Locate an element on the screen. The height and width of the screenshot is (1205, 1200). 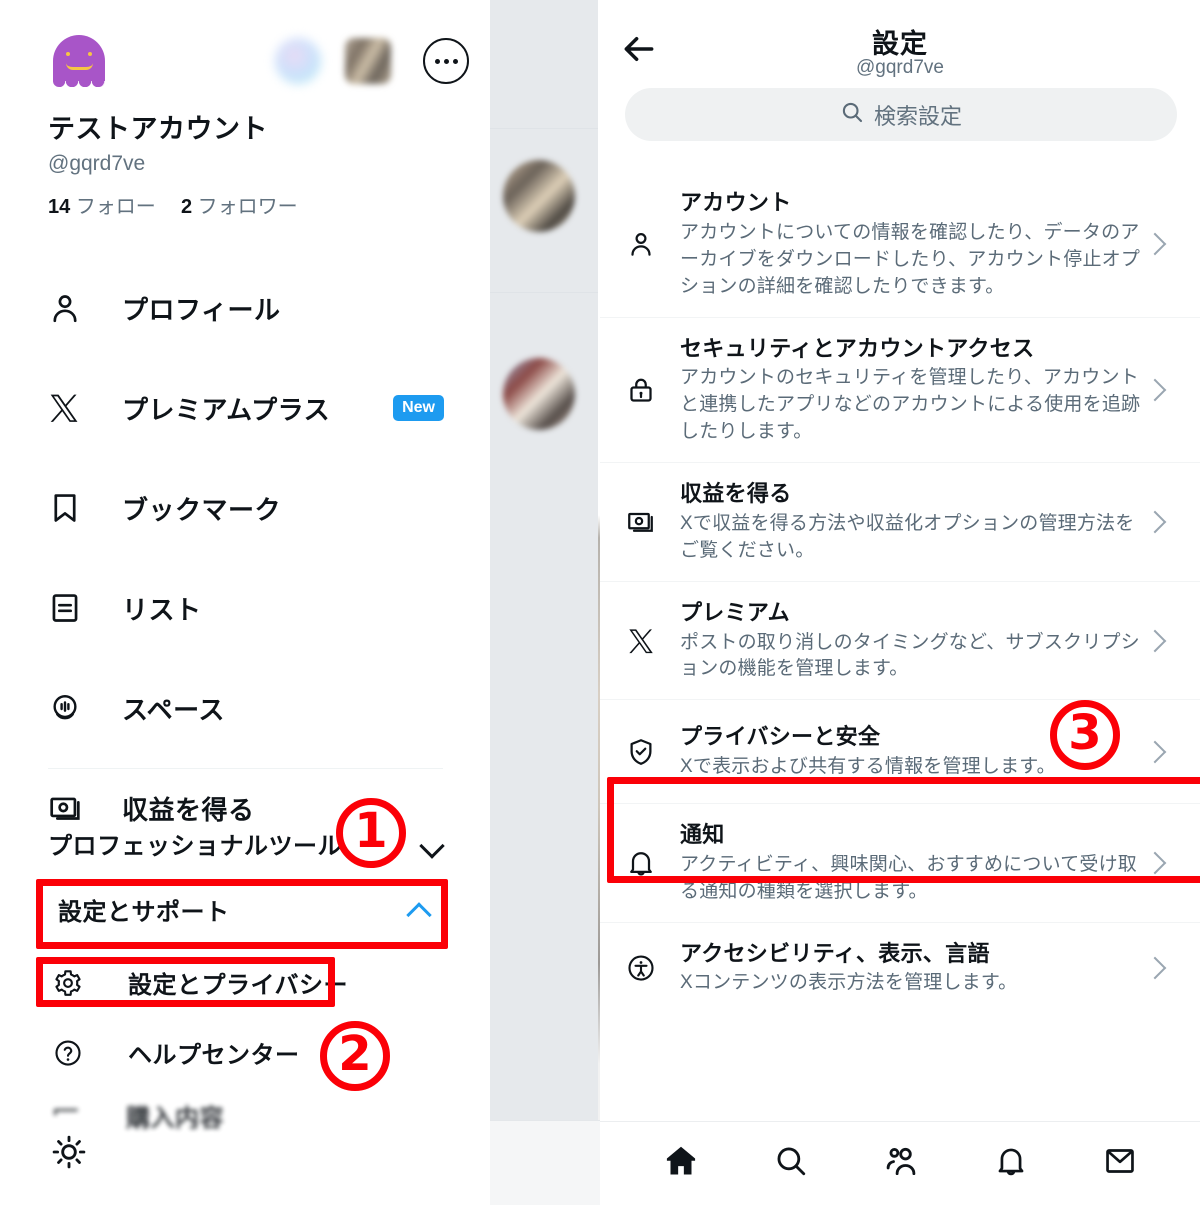
annotation-box-settings-support is located at coordinates (242, 914).